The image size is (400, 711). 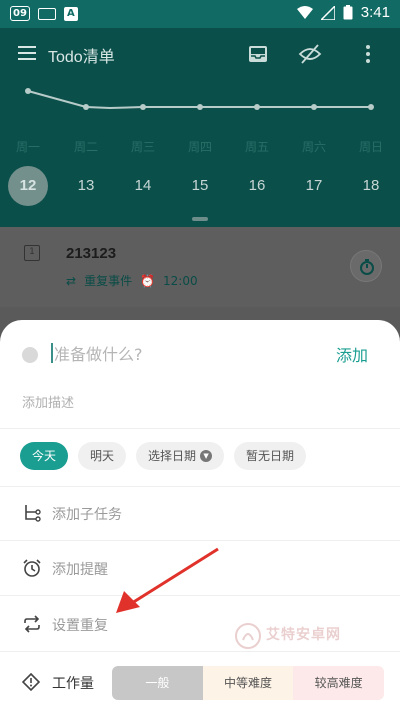 I want to click on weekday-row: 周一 周二 周三 周四 周五 周六 周日, so click(x=200, y=148).